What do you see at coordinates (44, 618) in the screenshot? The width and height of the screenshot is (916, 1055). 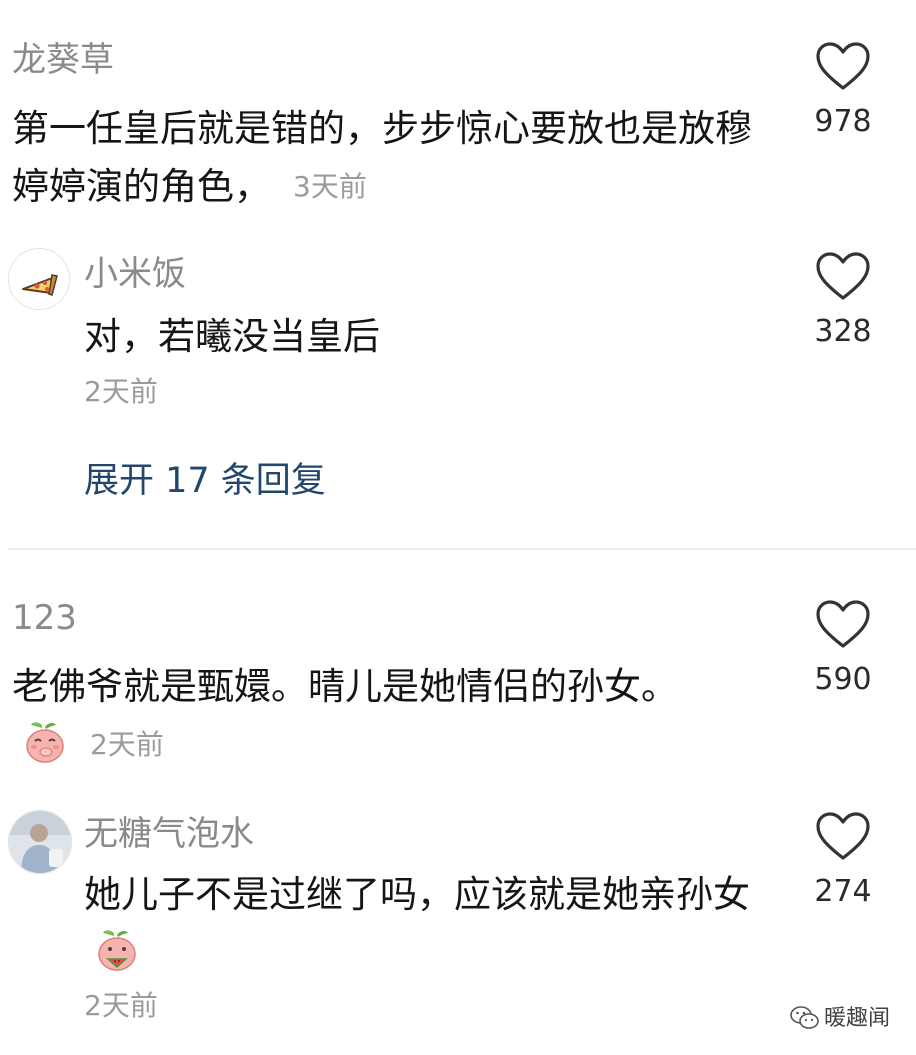 I see `comment-username: 123` at bounding box center [44, 618].